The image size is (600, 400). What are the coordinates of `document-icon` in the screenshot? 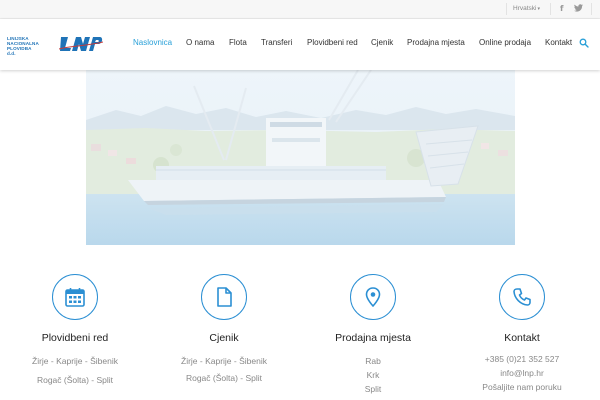 It's located at (224, 297).